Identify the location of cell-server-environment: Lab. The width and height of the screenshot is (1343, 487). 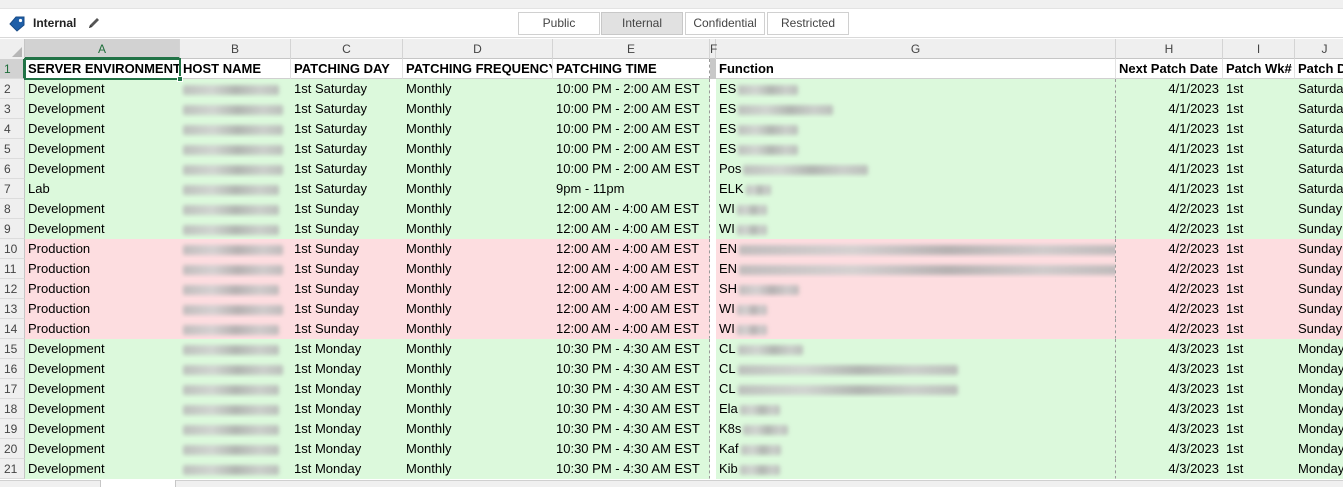
(102, 189).